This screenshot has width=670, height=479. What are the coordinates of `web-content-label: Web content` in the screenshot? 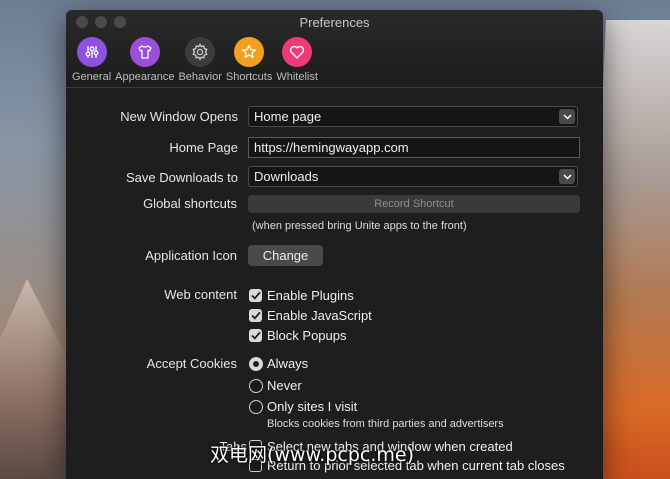 It's located at (200, 294).